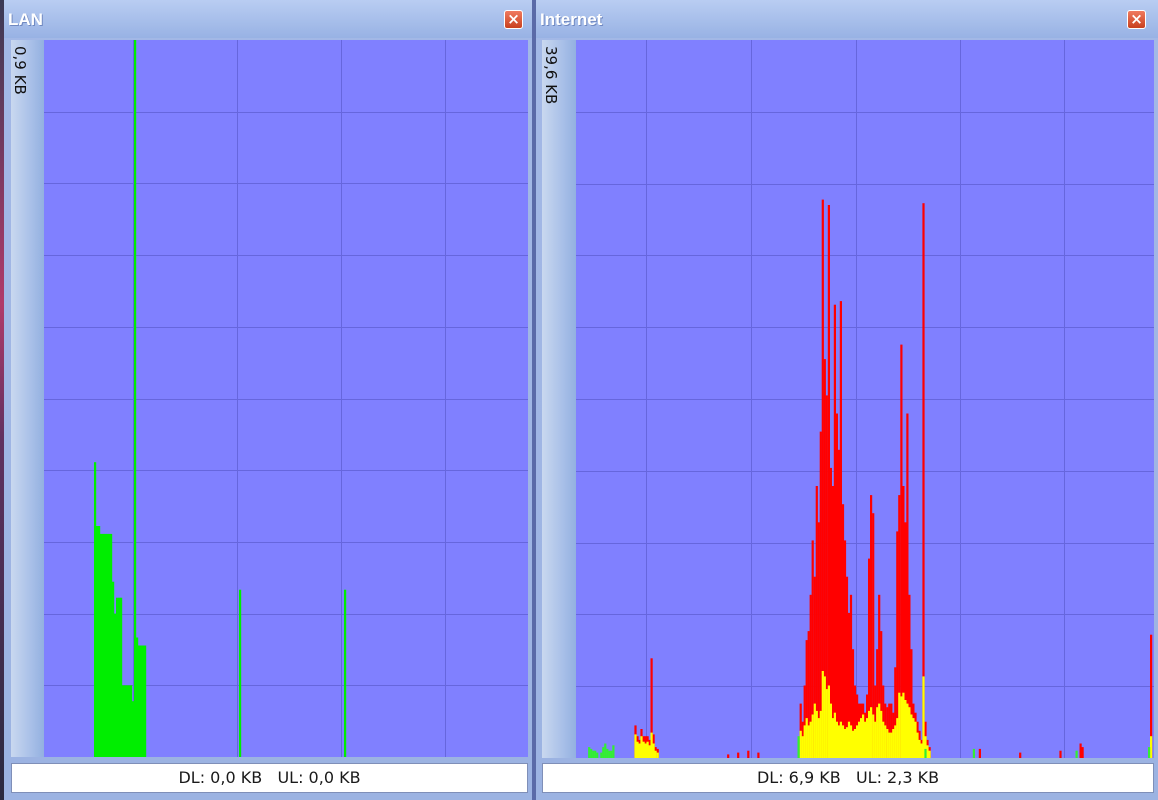 The image size is (1158, 800). Describe the element at coordinates (848, 778) in the screenshot. I see `internet-status-bar: DL: 6,9 KB UL: 2,3 KB` at that location.